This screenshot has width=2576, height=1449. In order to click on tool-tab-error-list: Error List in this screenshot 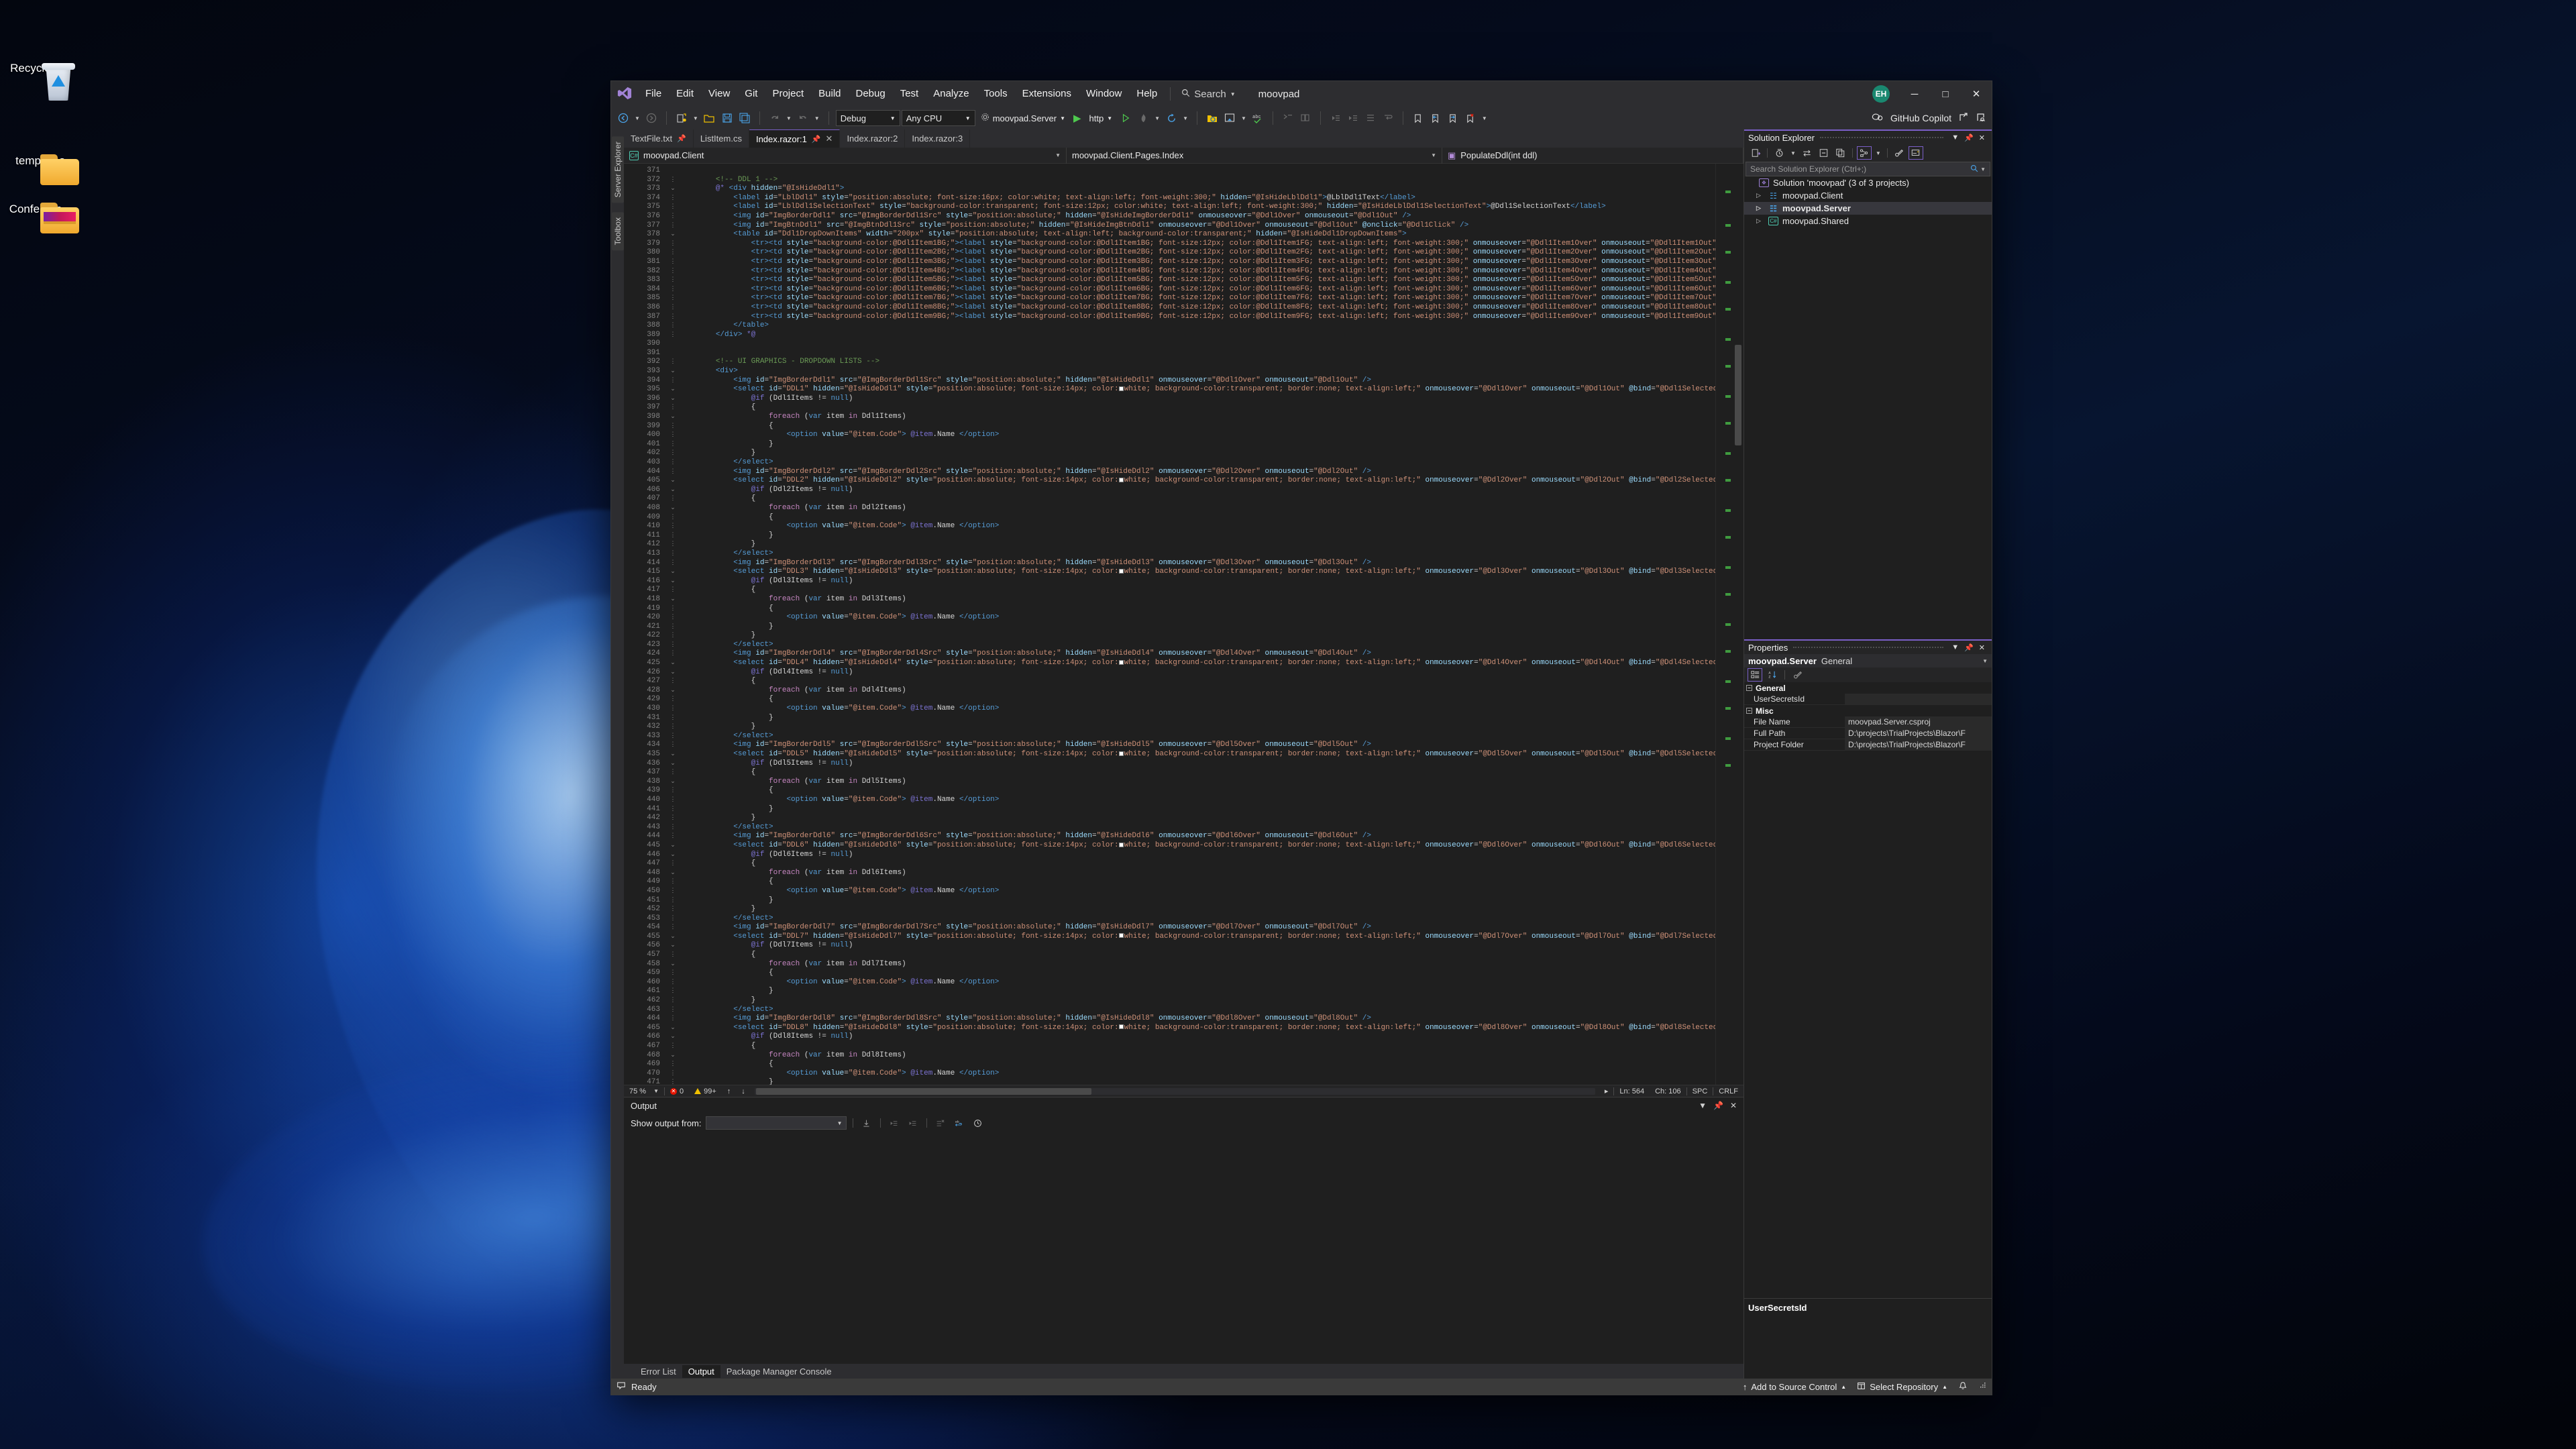, I will do `click(658, 1371)`.